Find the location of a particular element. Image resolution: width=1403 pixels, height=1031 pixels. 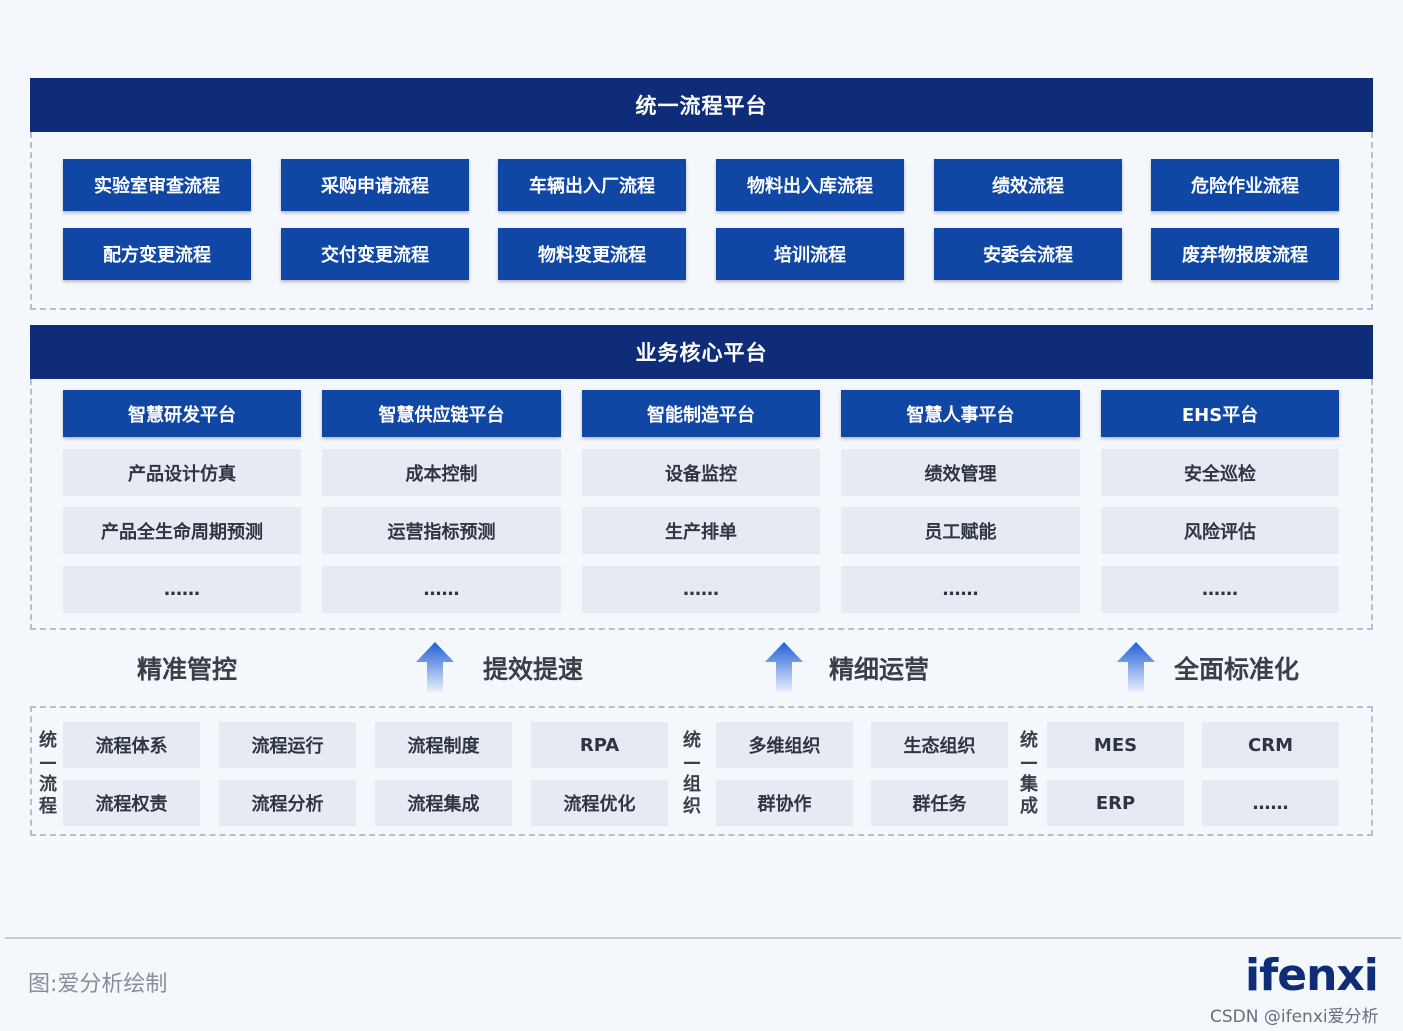

base-cell: 生态组织 is located at coordinates (939, 745).